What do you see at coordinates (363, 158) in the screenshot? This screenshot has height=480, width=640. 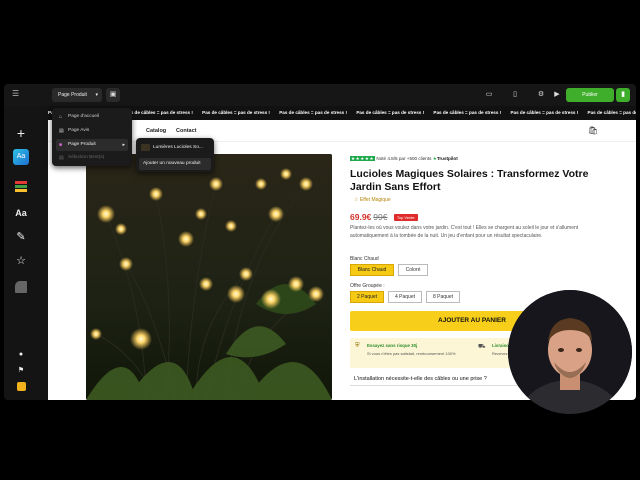 I see `rating-stars-icon: ★★★★★` at bounding box center [363, 158].